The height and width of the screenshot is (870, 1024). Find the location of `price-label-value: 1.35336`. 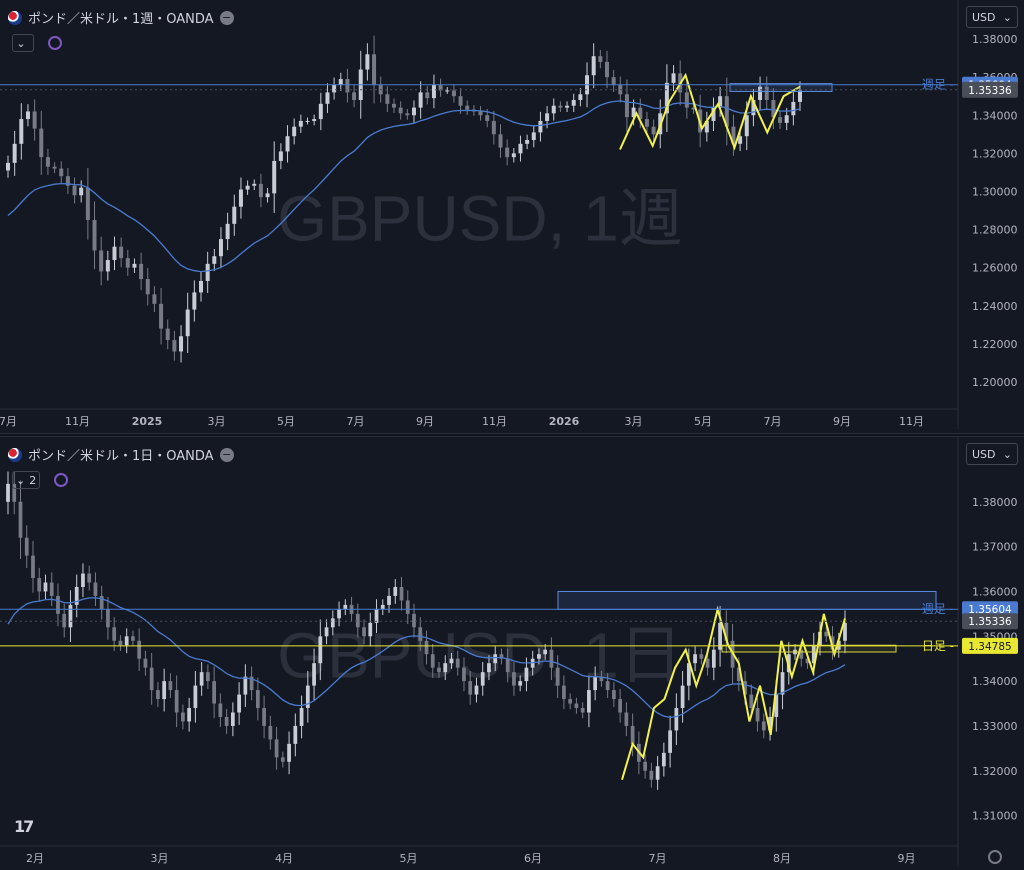

price-label-value: 1.35336 is located at coordinates (990, 91).